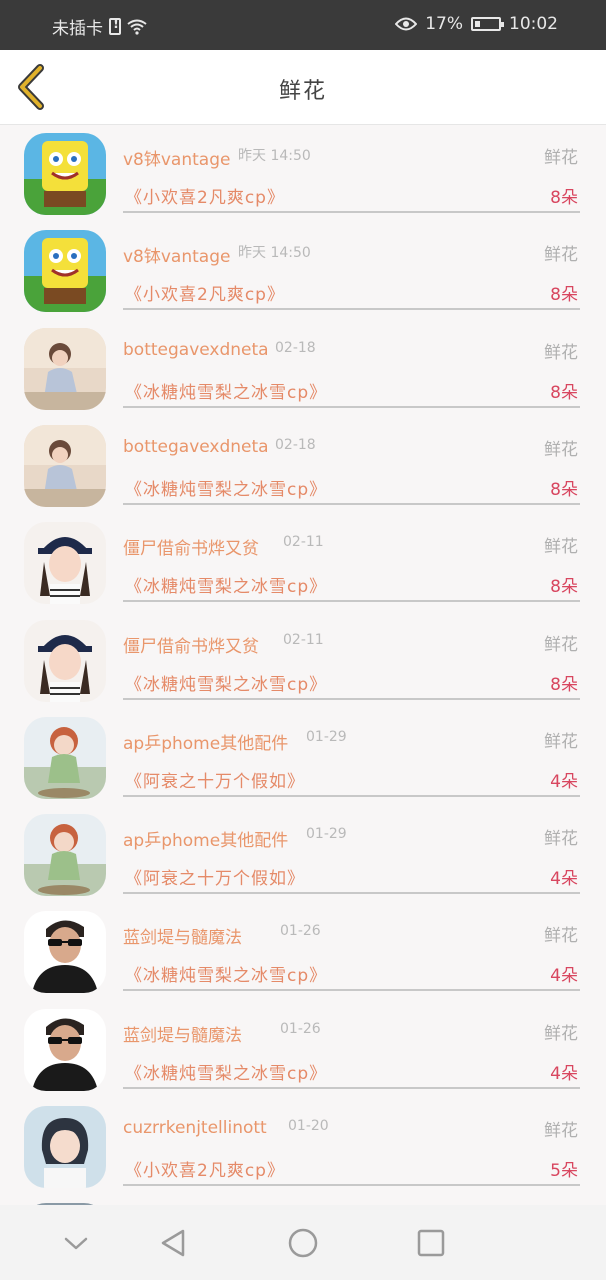  What do you see at coordinates (303, 562) in the screenshot?
I see `list-item: 僵尸借俞书烨又贫 02-11 鲜花 《冰糖炖雪梨之冰雪cp》 8朵` at bounding box center [303, 562].